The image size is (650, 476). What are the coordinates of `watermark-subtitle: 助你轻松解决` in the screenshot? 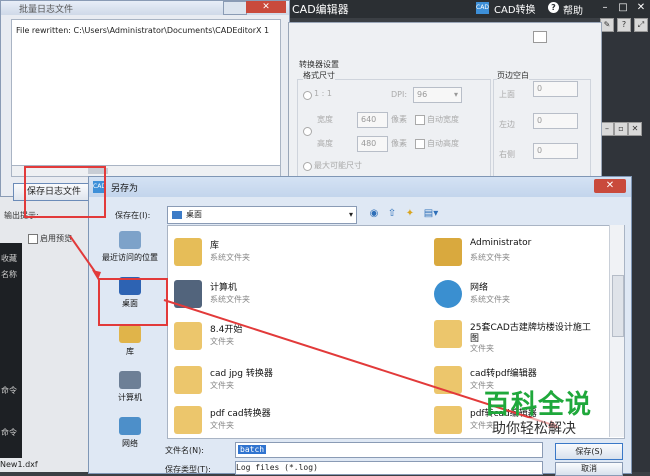 It's located at (534, 428).